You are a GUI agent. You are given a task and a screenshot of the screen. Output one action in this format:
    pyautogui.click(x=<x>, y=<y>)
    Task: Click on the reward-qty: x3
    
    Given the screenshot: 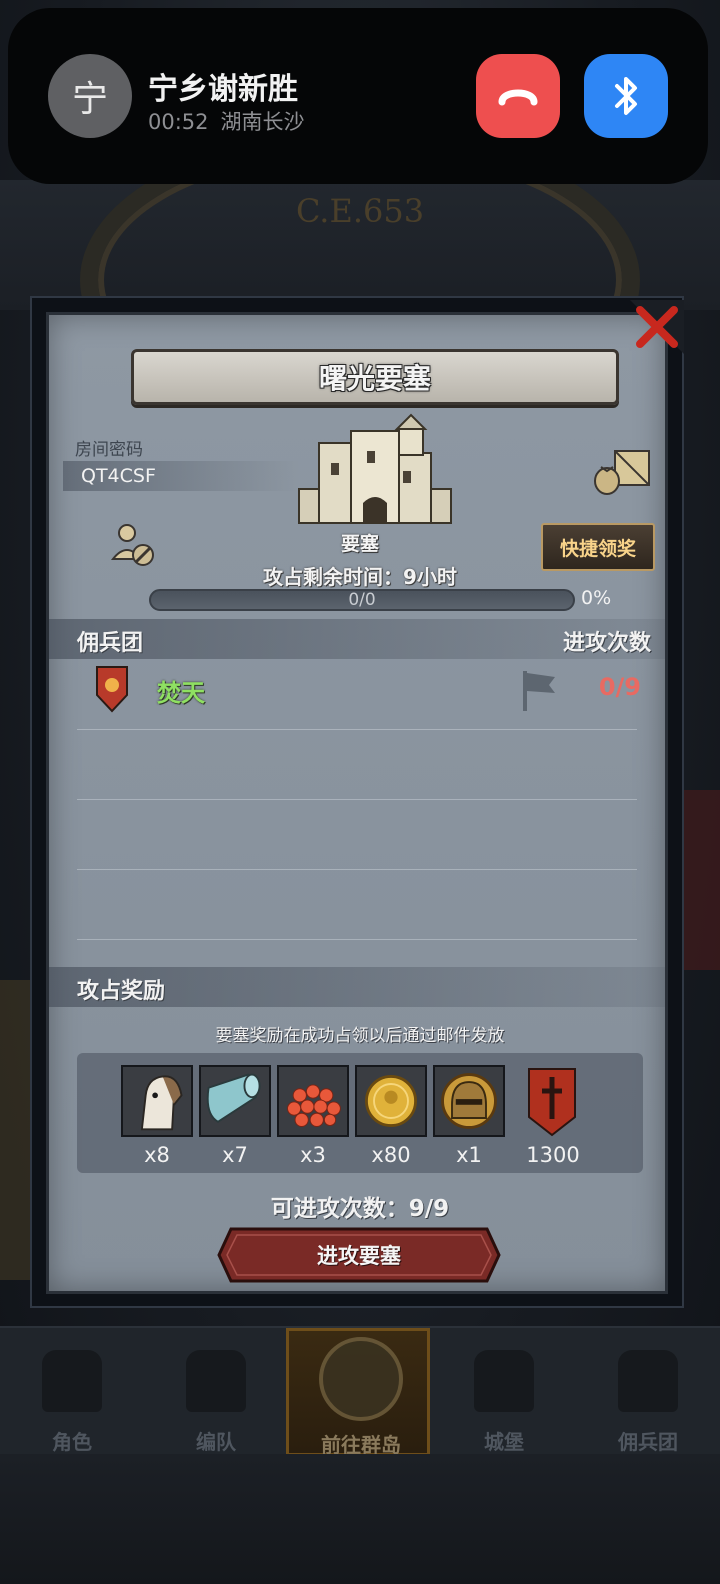 What is the action you would take?
    pyautogui.click(x=313, y=1155)
    